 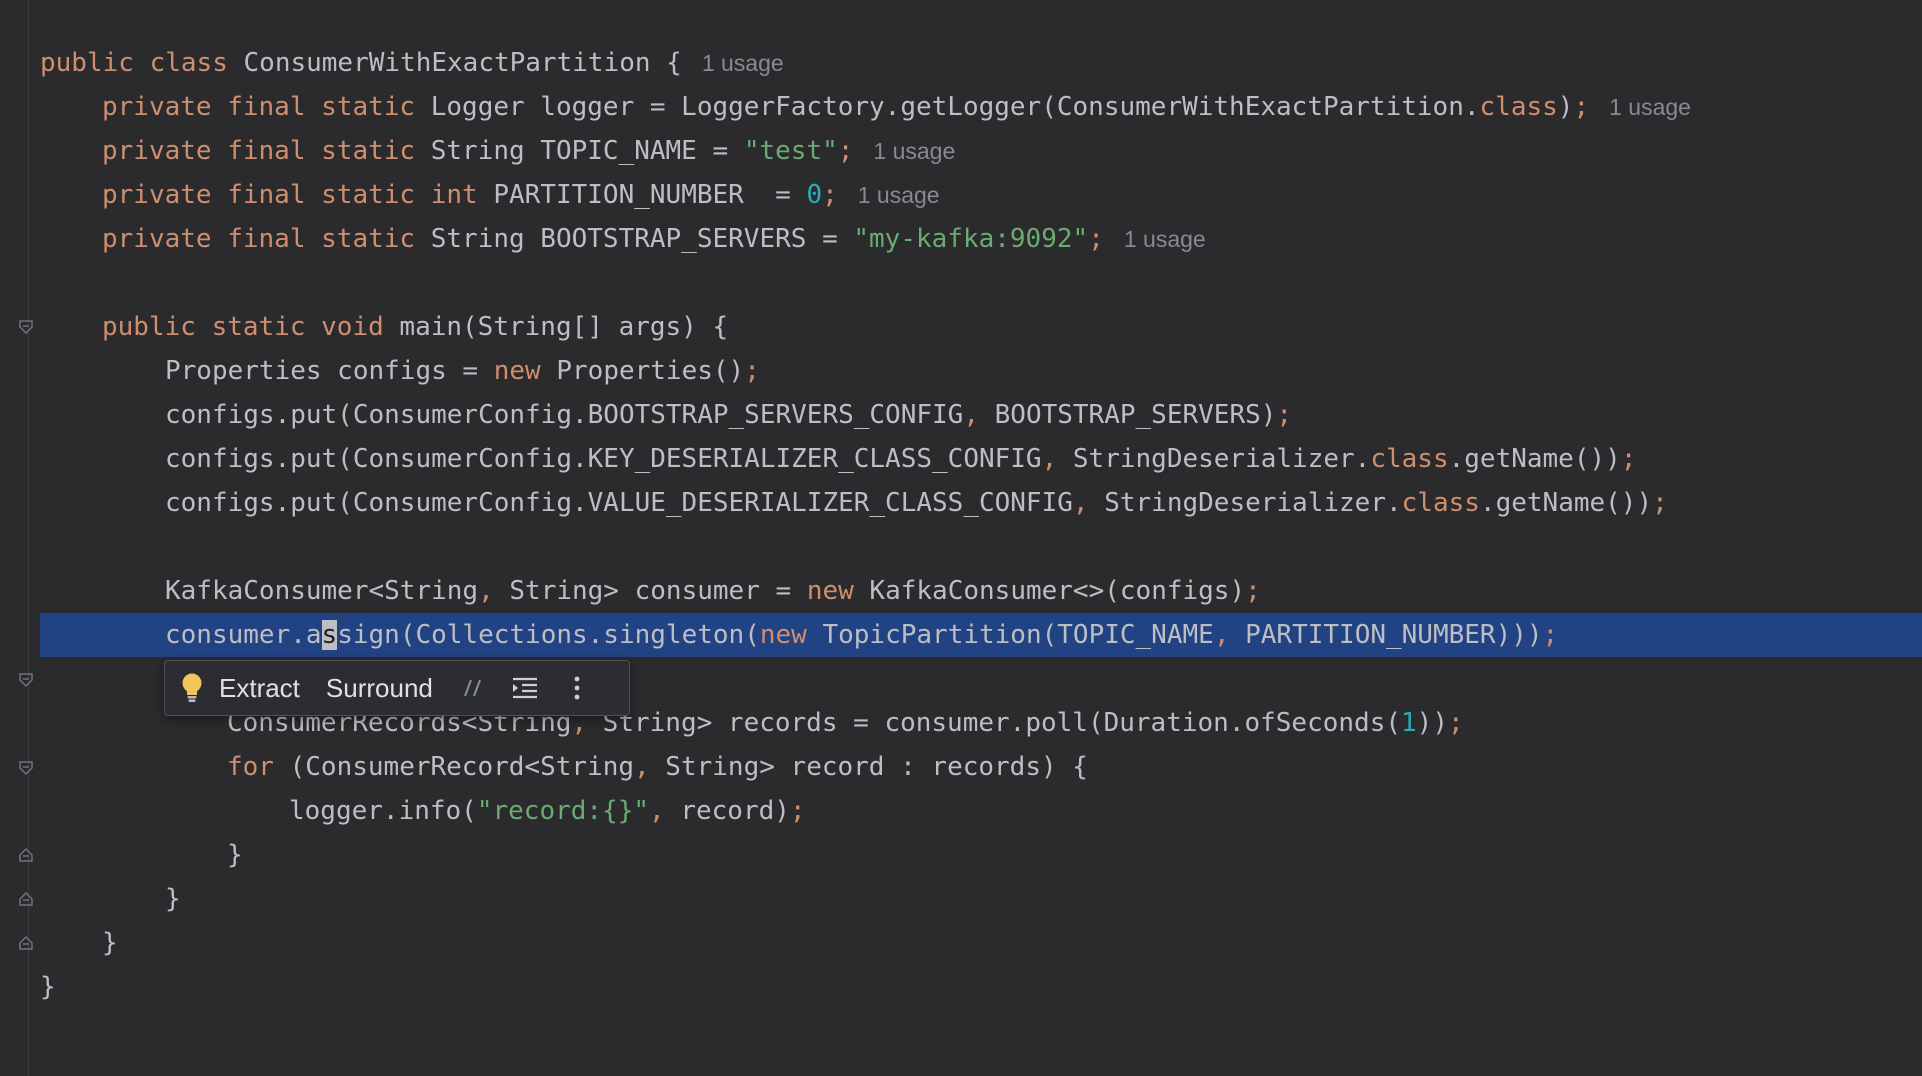 What do you see at coordinates (577, 688) in the screenshot?
I see `more-vertical-icon` at bounding box center [577, 688].